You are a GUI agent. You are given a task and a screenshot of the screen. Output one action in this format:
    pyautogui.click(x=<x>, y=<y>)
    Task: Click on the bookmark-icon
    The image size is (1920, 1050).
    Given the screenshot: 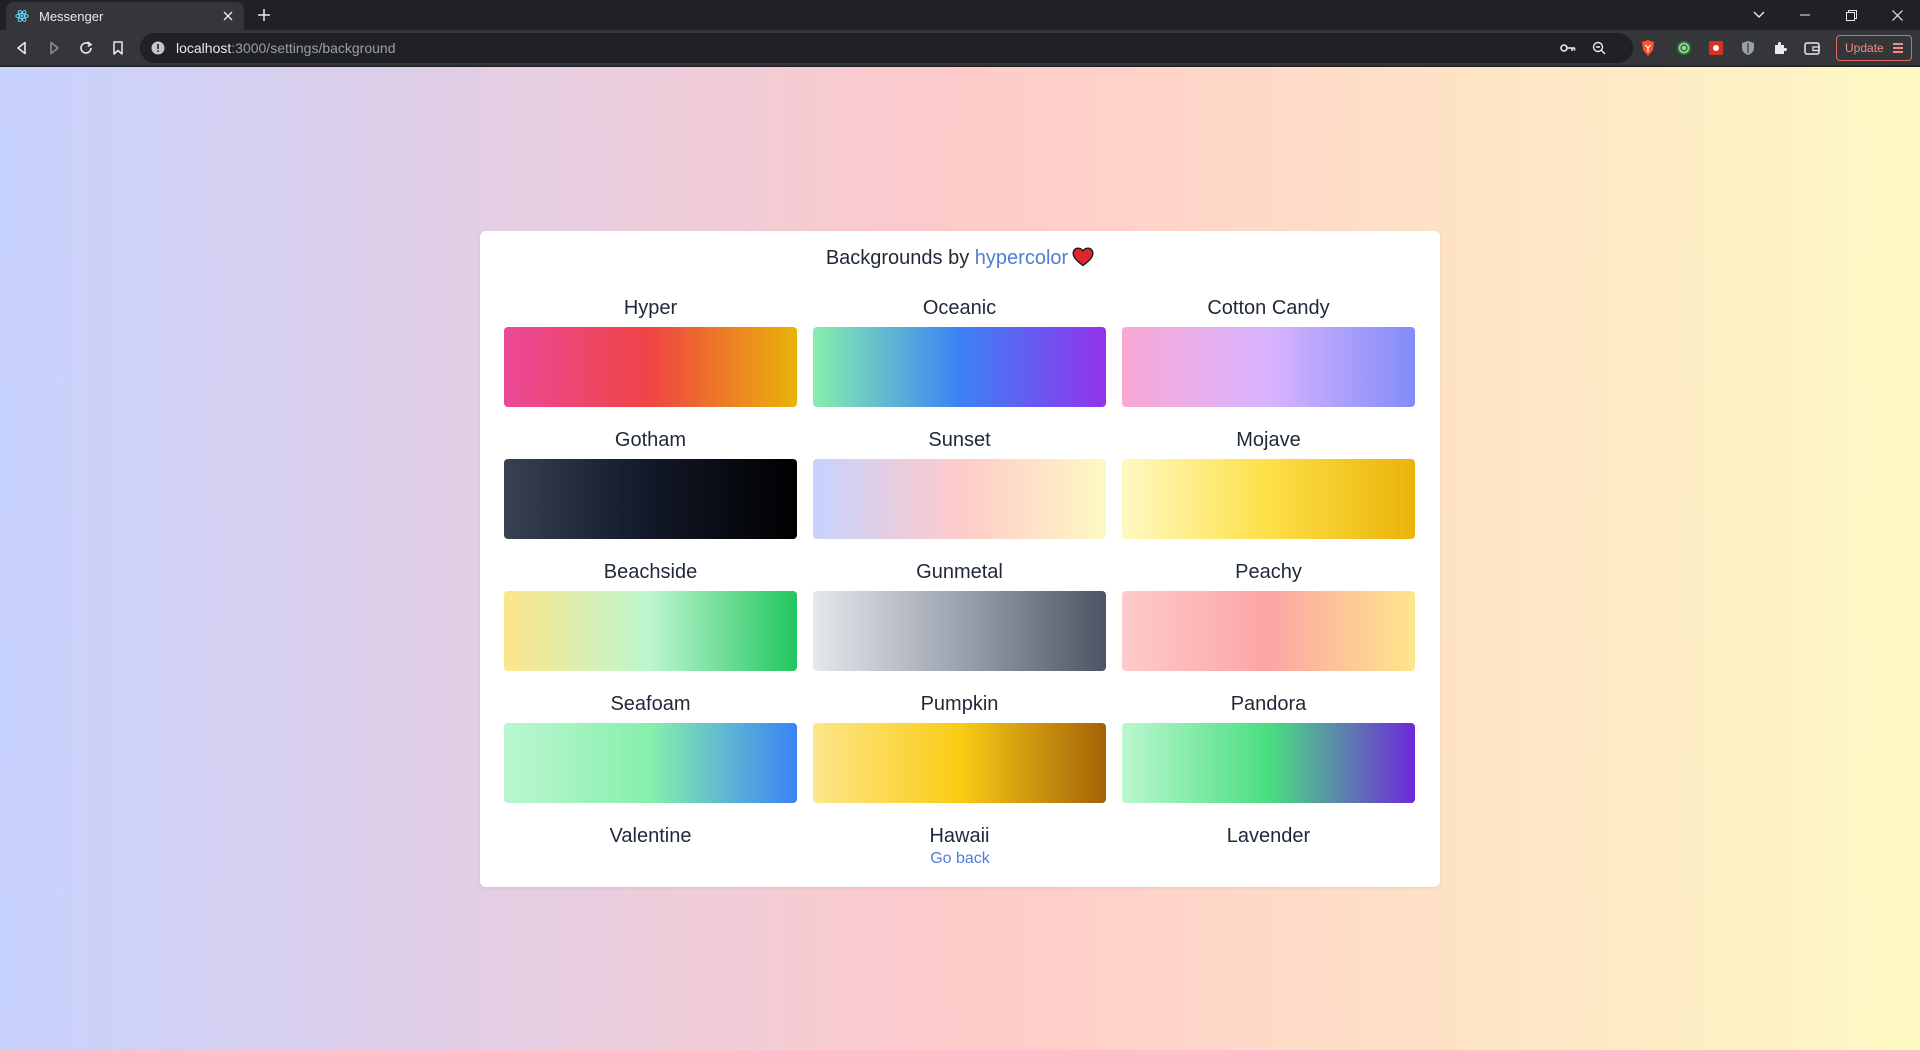 What is the action you would take?
    pyautogui.click(x=118, y=48)
    